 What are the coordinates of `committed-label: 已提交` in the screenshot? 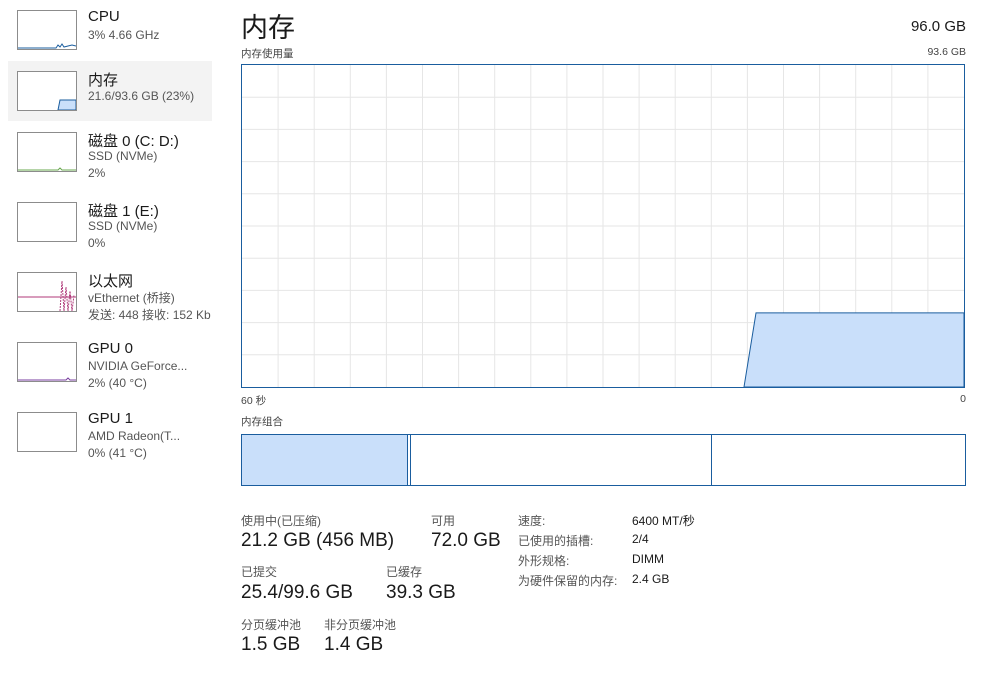 It's located at (259, 572).